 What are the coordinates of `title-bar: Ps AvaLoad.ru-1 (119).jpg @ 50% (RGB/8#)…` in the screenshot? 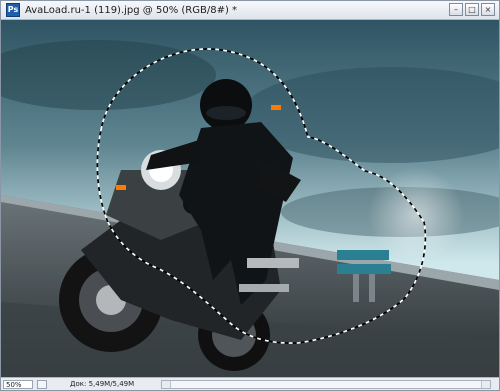 It's located at (250, 10).